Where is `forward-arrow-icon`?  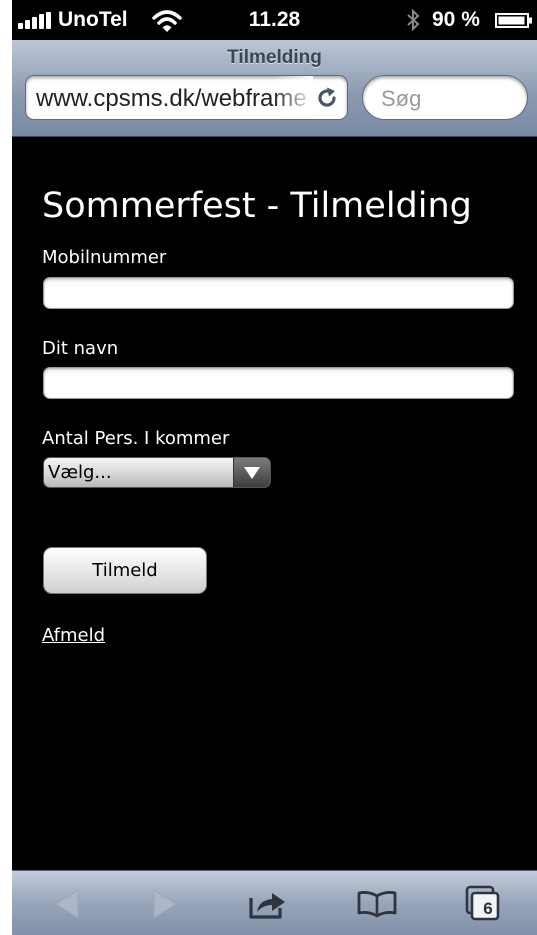
forward-arrow-icon is located at coordinates (165, 903).